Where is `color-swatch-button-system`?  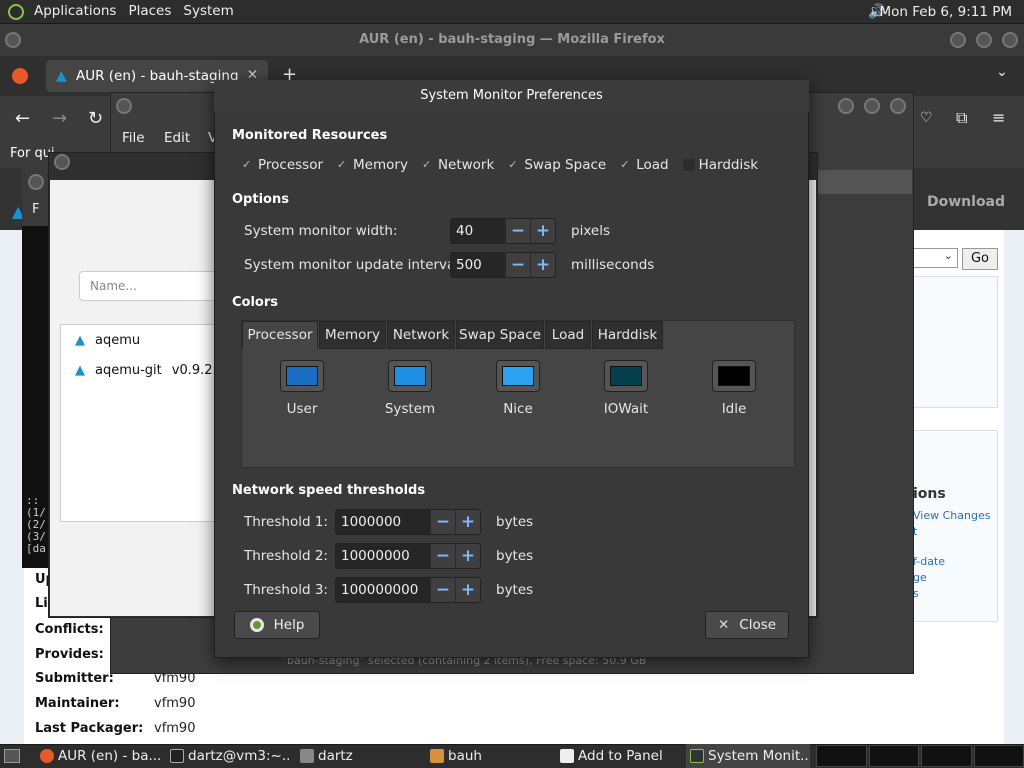 color-swatch-button-system is located at coordinates (410, 376).